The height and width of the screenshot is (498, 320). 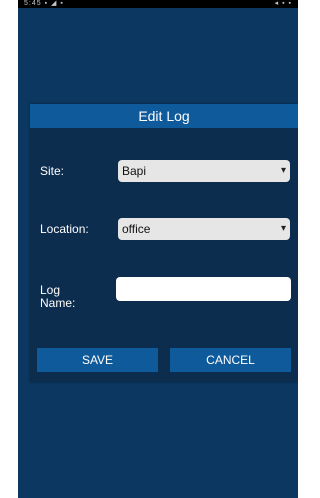 What do you see at coordinates (283, 3) in the screenshot?
I see `status-bar-right: ◂ ▪ ▪` at bounding box center [283, 3].